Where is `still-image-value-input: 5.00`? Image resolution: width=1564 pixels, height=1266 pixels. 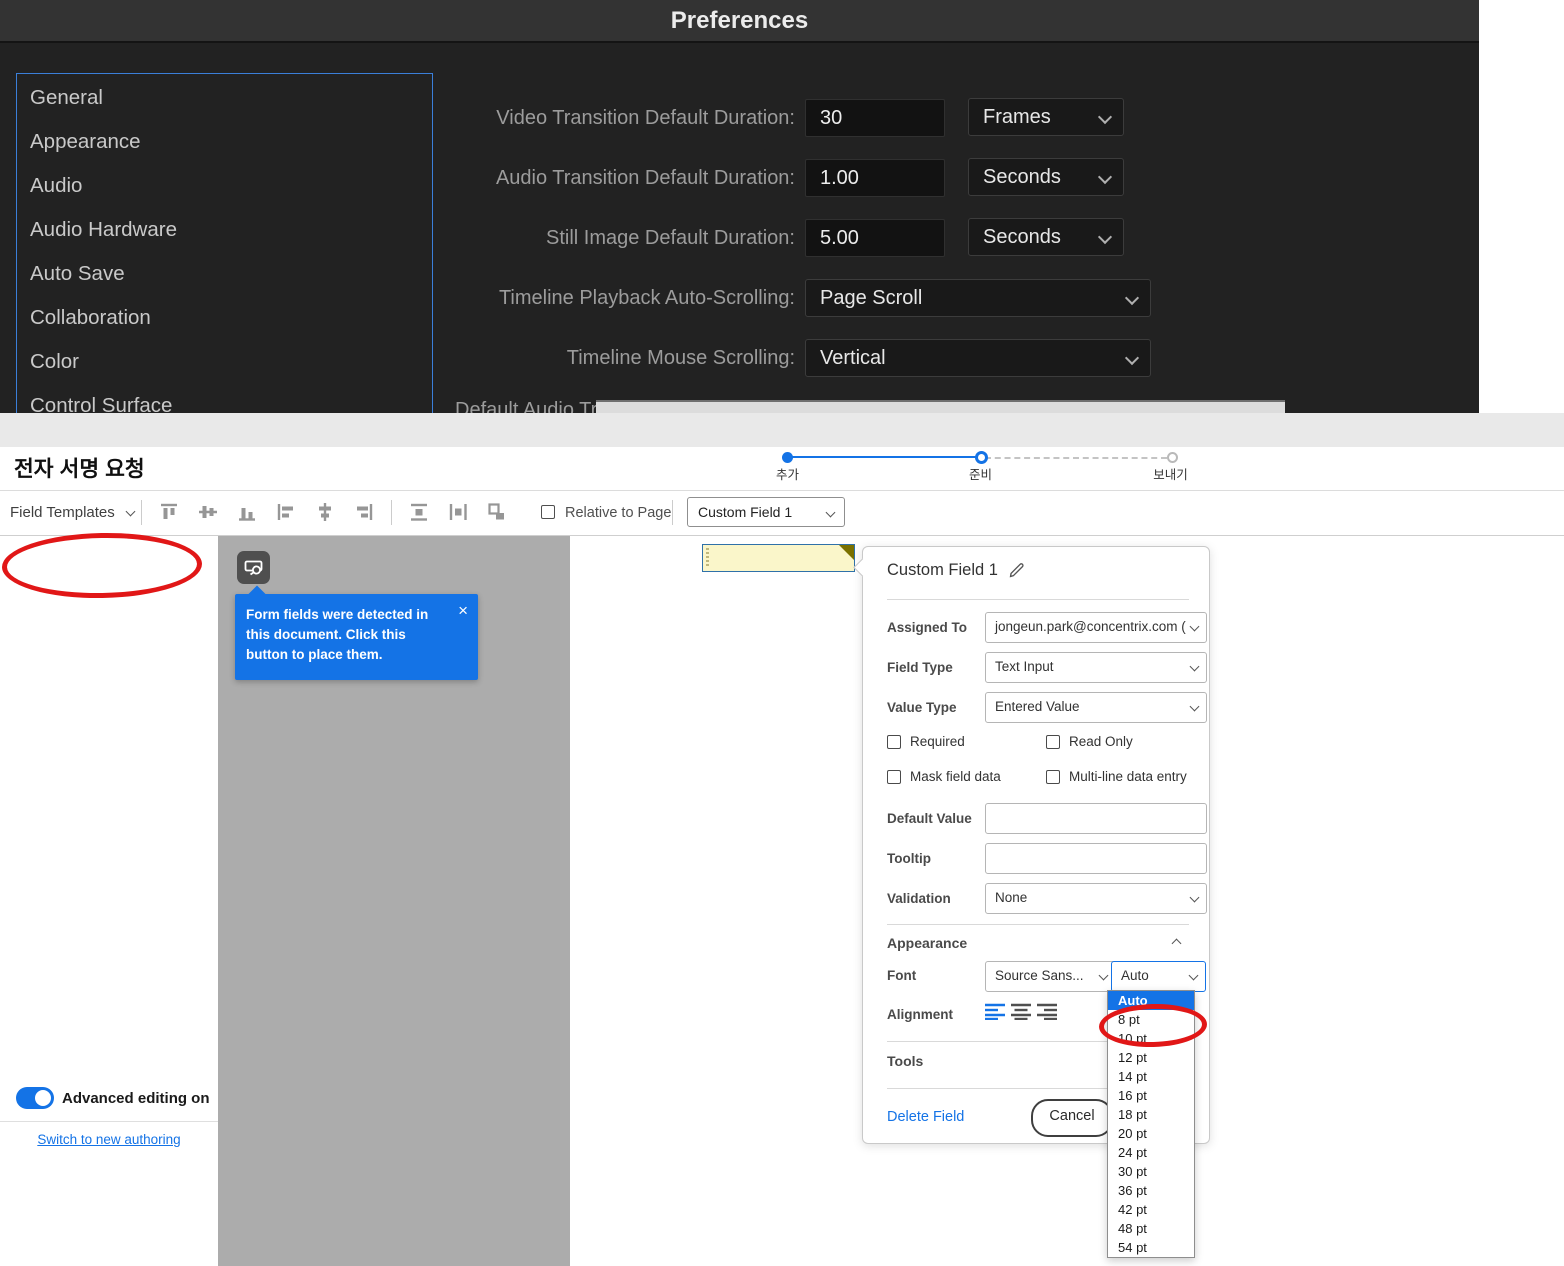 still-image-value-input: 5.00 is located at coordinates (875, 238).